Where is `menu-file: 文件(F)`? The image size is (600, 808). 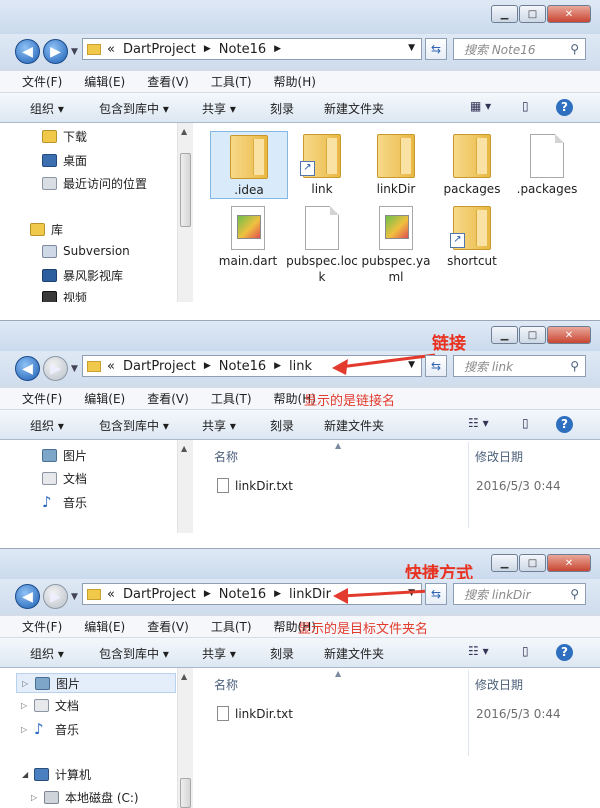 menu-file: 文件(F) is located at coordinates (42, 81).